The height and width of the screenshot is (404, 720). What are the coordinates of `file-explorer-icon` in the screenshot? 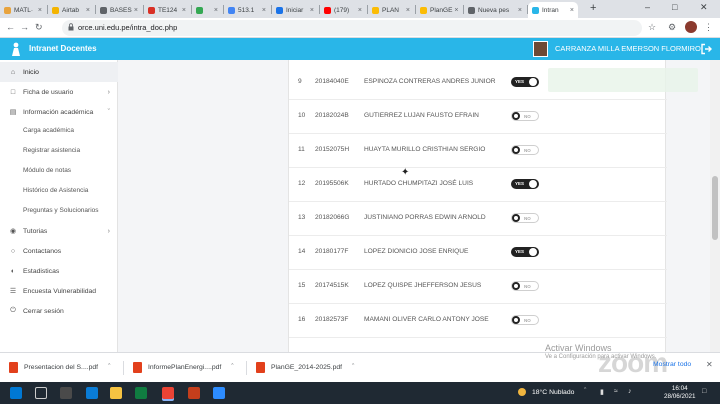 It's located at (116, 393).